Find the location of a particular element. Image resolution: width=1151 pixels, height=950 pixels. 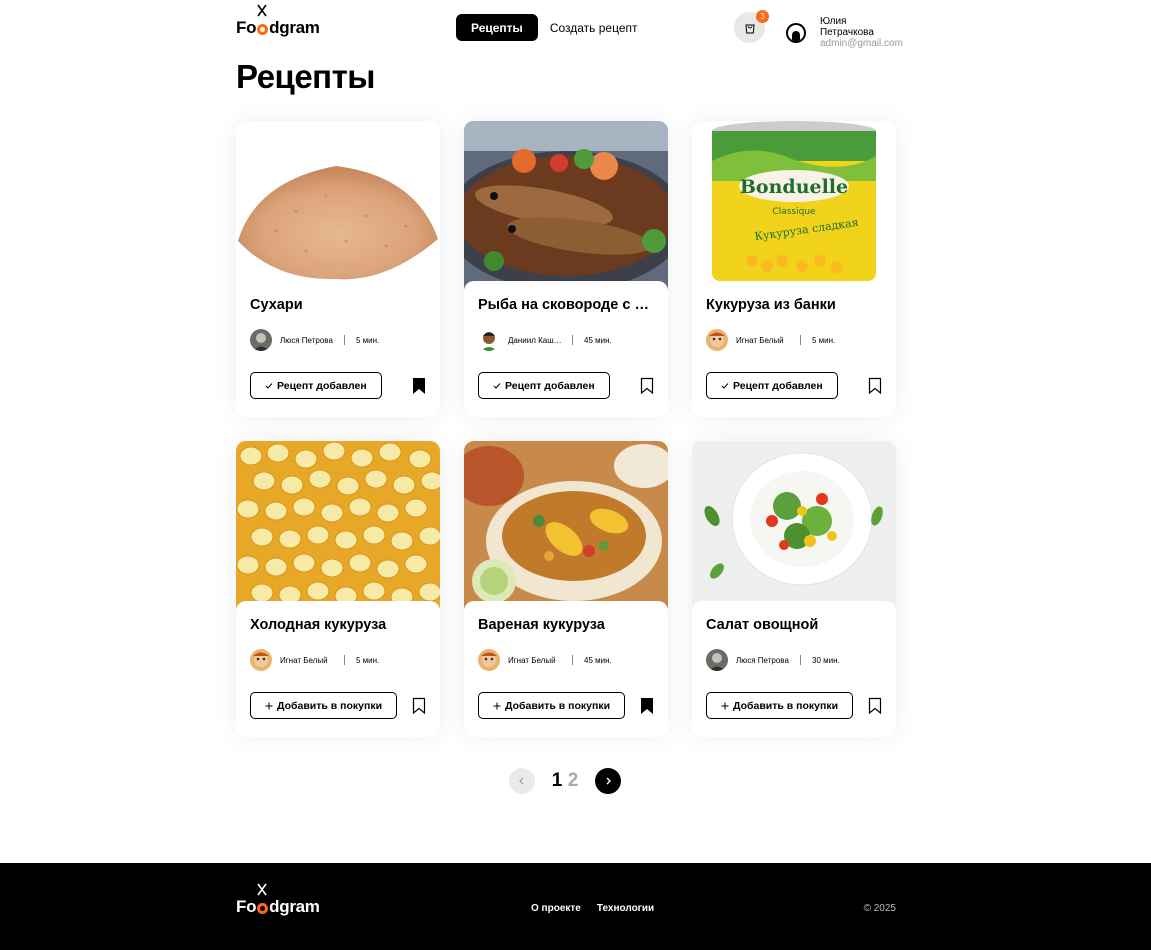

user-name: Юлия Петрачкова is located at coordinates (846, 27).